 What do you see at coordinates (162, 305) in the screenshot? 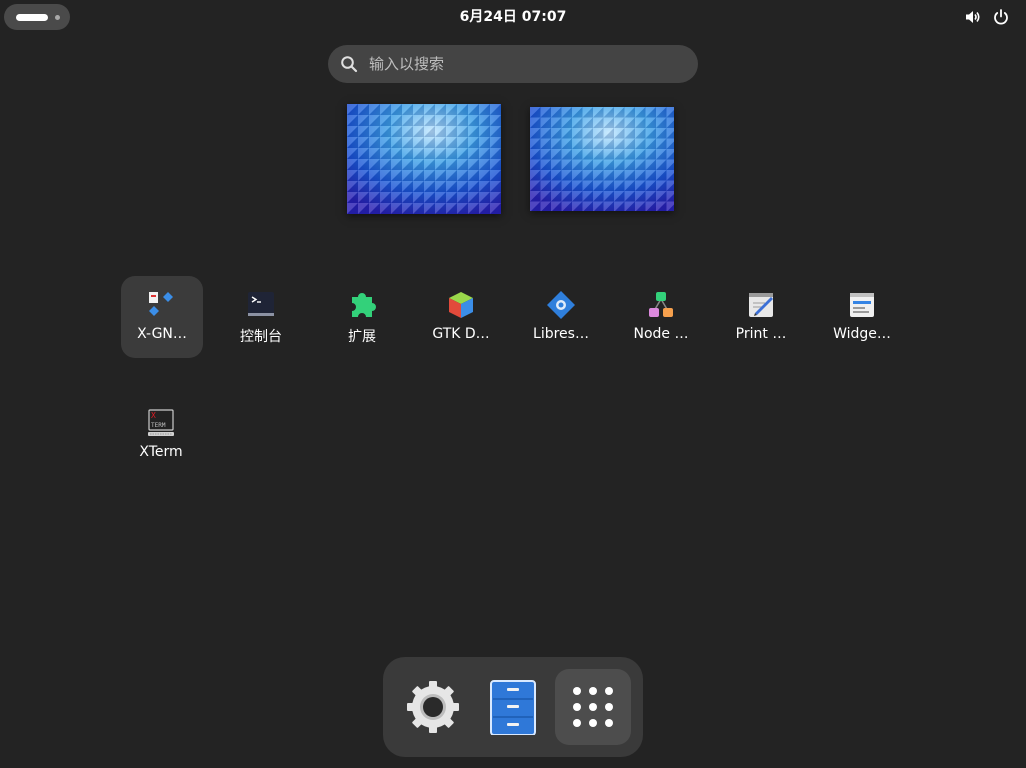
I see `x-gnome-icon` at bounding box center [162, 305].